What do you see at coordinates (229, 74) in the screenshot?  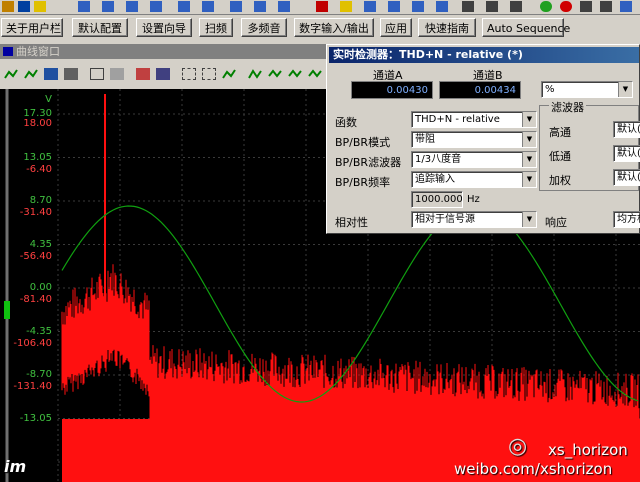 I see `autoscale-icon` at bounding box center [229, 74].